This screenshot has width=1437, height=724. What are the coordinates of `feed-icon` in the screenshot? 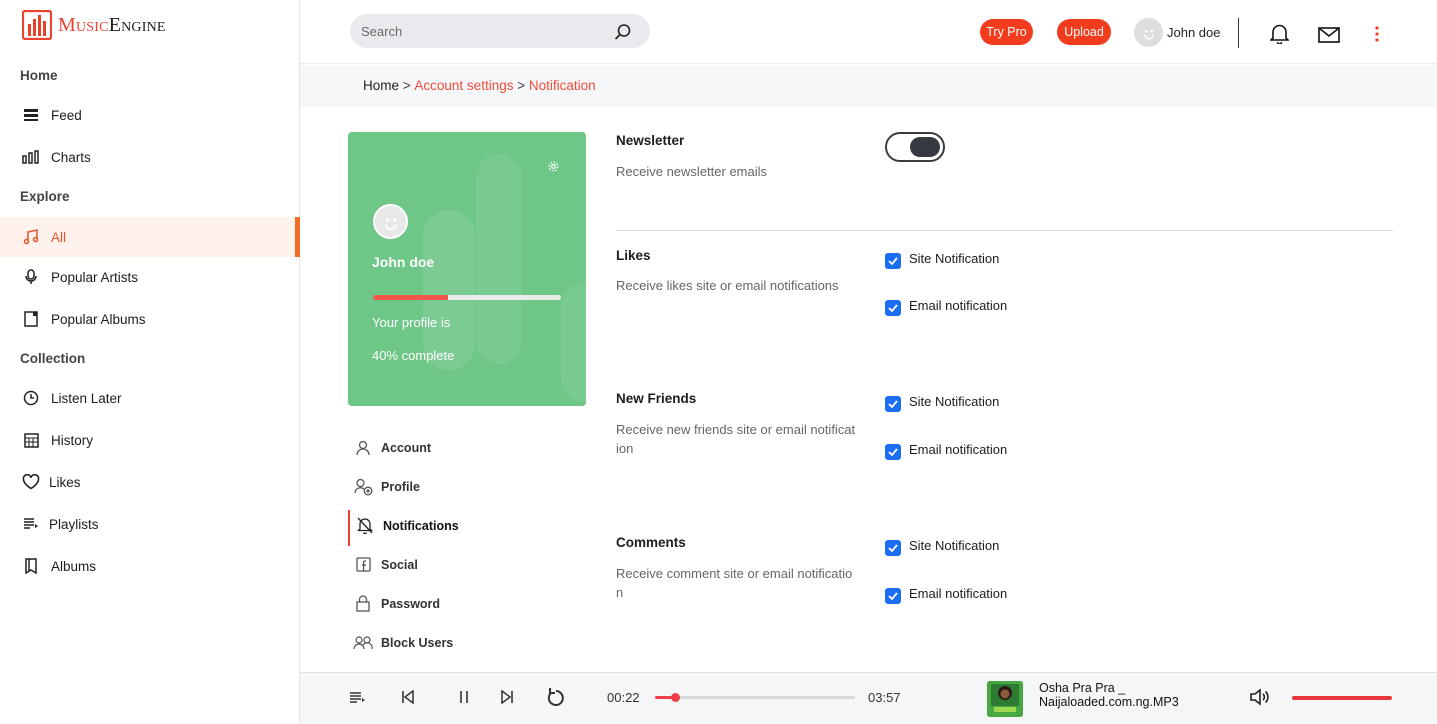 It's located at (31, 115).